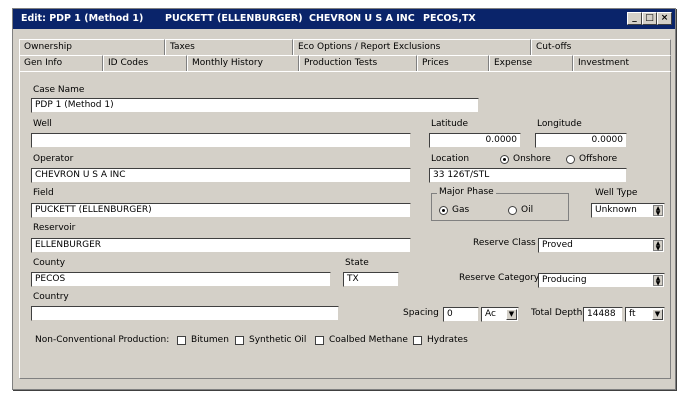  Describe the element at coordinates (564, 280) in the screenshot. I see `reserve-category-value: Producing` at that location.